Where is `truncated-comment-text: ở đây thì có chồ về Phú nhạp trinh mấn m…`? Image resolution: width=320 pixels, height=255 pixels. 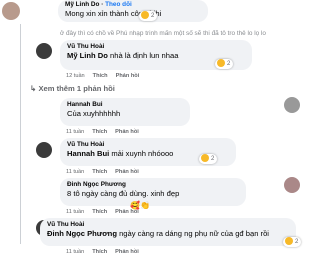
truncated-comment-text: ở đây thì có chồ về Phú nhạp trinh mấn m… is located at coordinates (163, 33).